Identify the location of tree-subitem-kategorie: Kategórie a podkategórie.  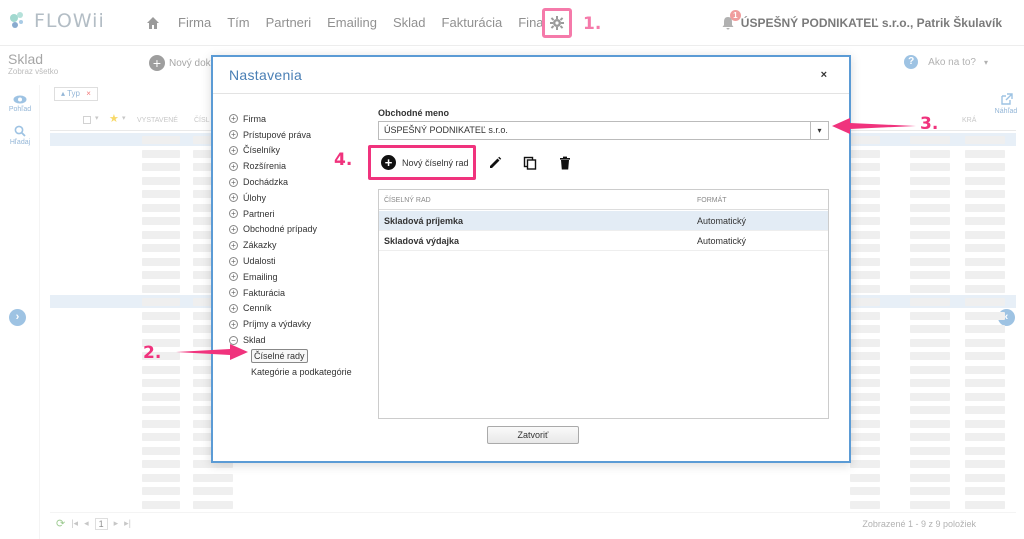
(290, 372).